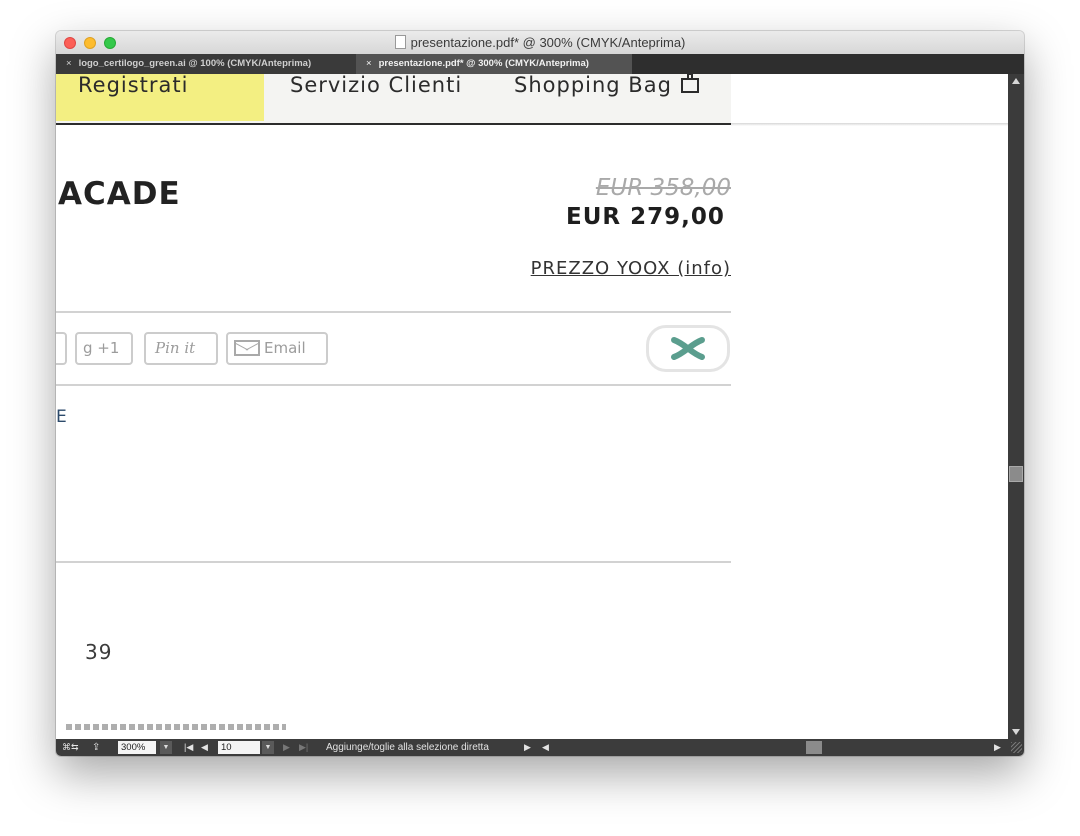  I want to click on page-dropdown-icon: ▼, so click(268, 747).